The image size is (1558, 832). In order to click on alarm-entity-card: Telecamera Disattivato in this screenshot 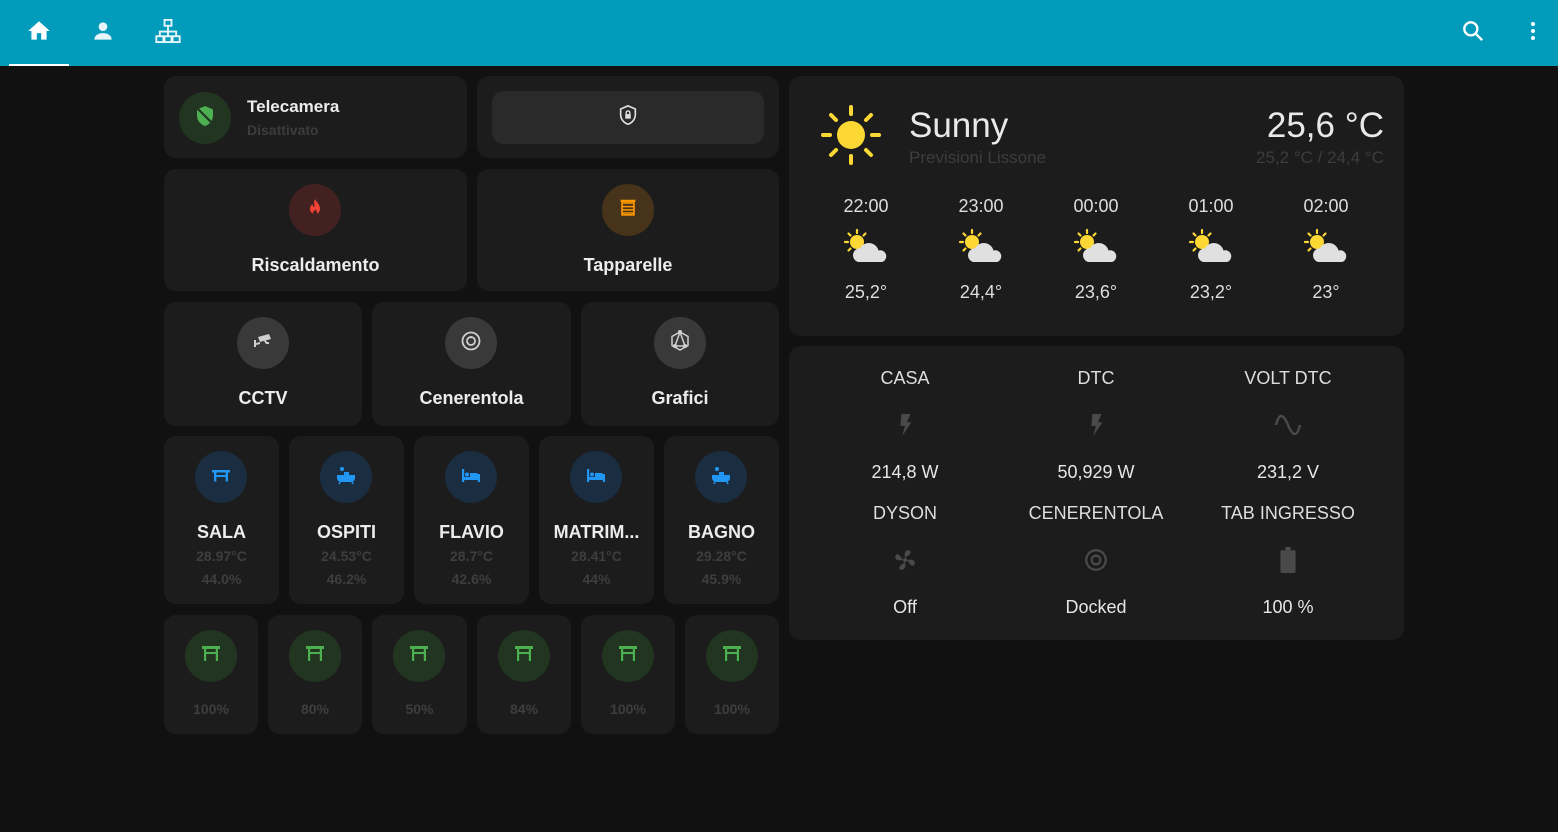, I will do `click(315, 117)`.